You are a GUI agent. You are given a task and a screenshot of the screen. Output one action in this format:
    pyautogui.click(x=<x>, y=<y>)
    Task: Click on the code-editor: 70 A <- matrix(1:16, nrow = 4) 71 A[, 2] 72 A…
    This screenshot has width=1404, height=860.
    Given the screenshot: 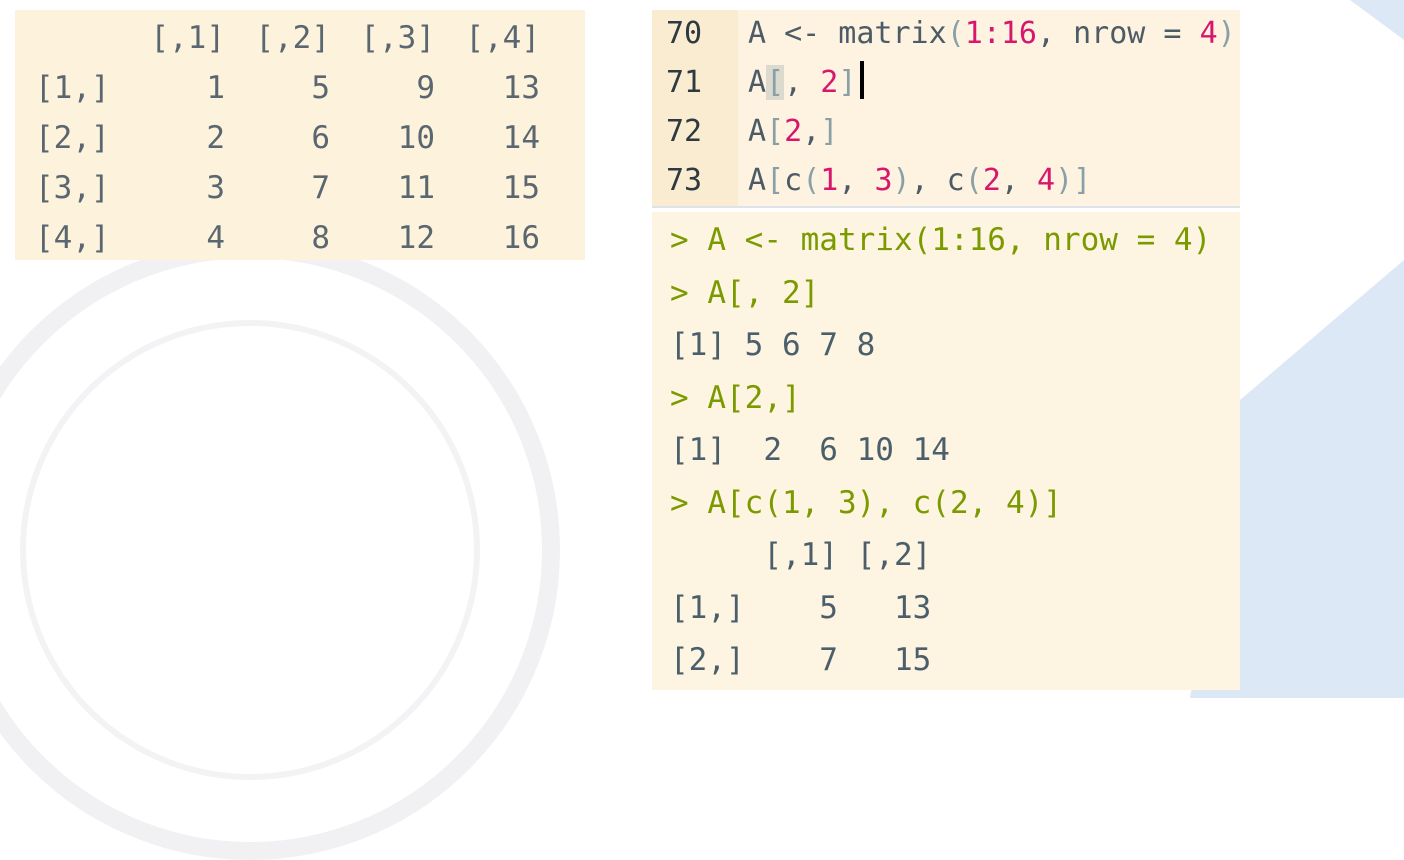 What is the action you would take?
    pyautogui.click(x=946, y=109)
    